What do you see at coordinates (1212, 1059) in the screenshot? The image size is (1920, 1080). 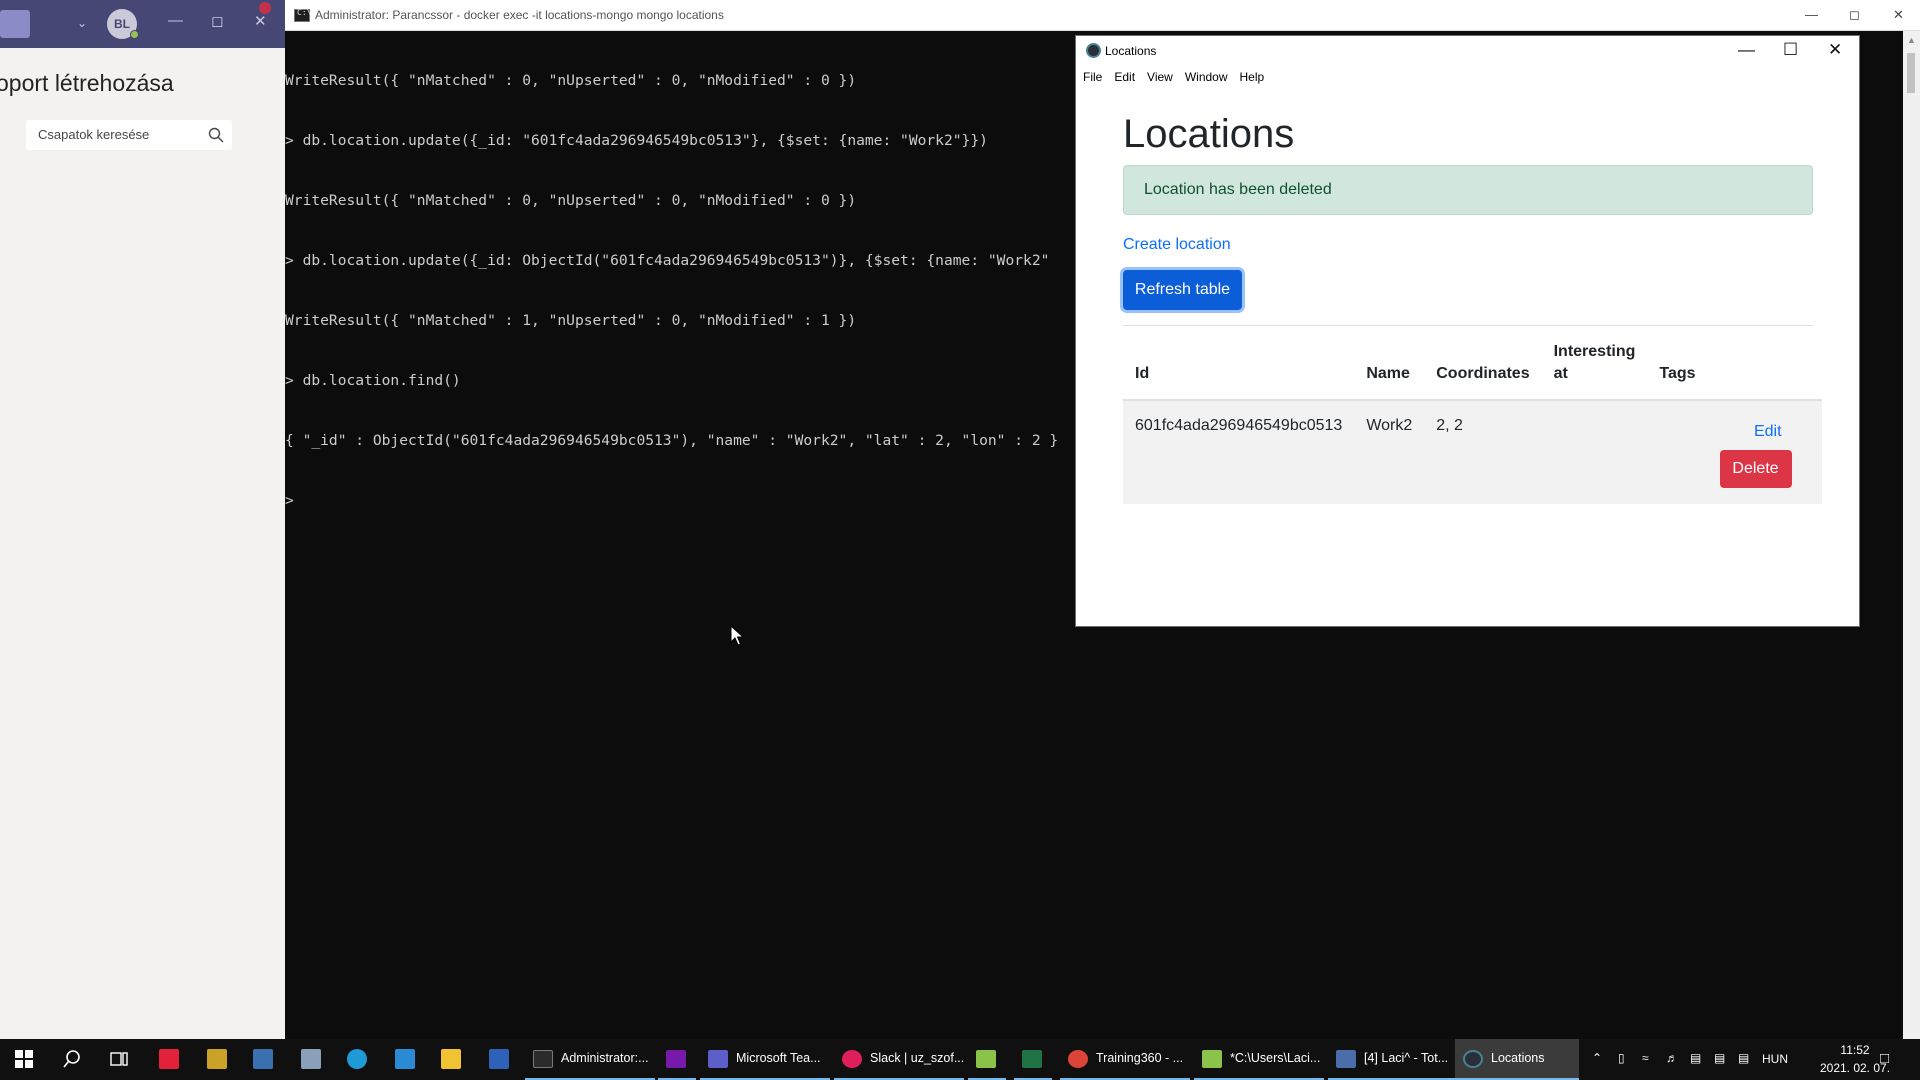 I see `notepad-icon` at bounding box center [1212, 1059].